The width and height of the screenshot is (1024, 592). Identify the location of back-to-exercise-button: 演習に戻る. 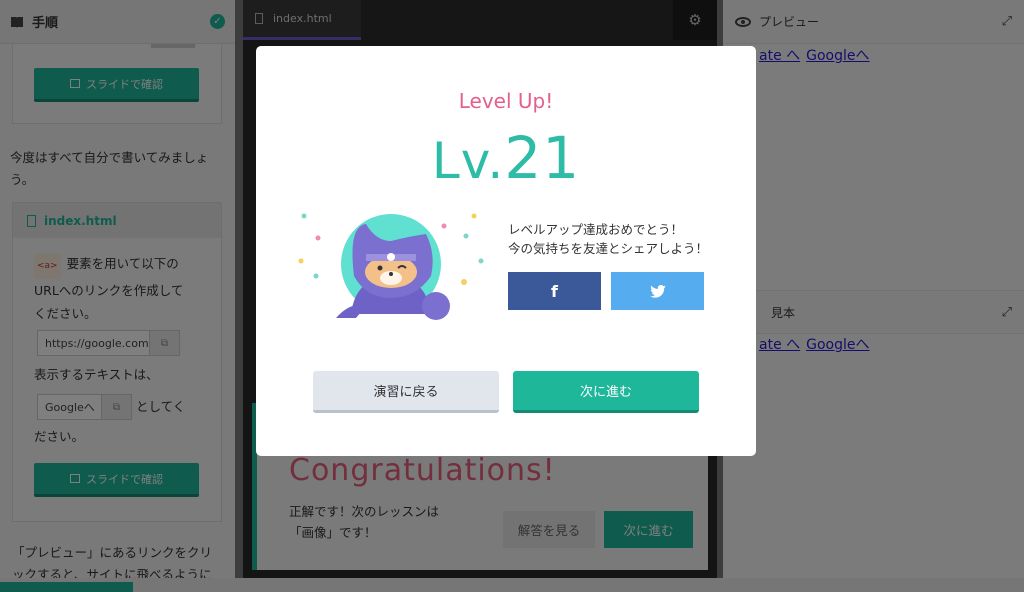
(406, 392).